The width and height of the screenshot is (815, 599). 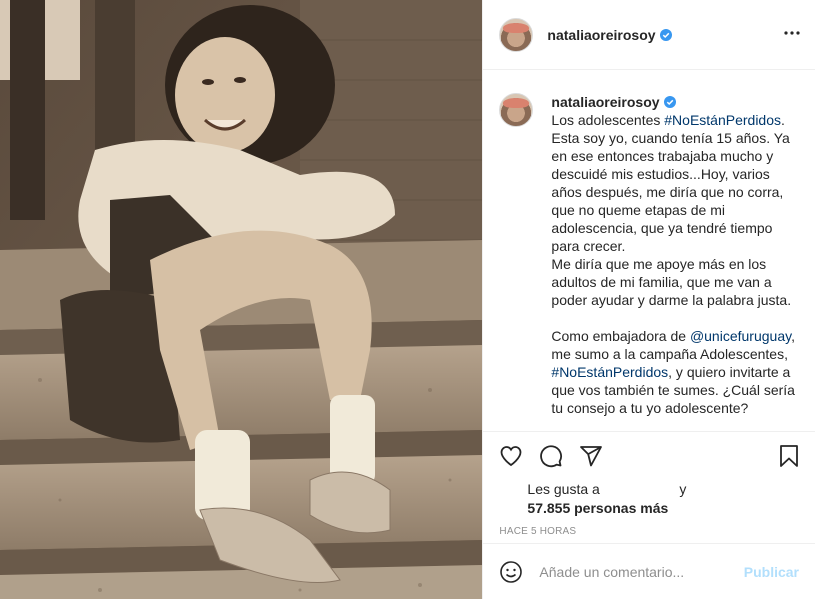 I want to click on post-header: nataliaoreirosoy, so click(x=649, y=35).